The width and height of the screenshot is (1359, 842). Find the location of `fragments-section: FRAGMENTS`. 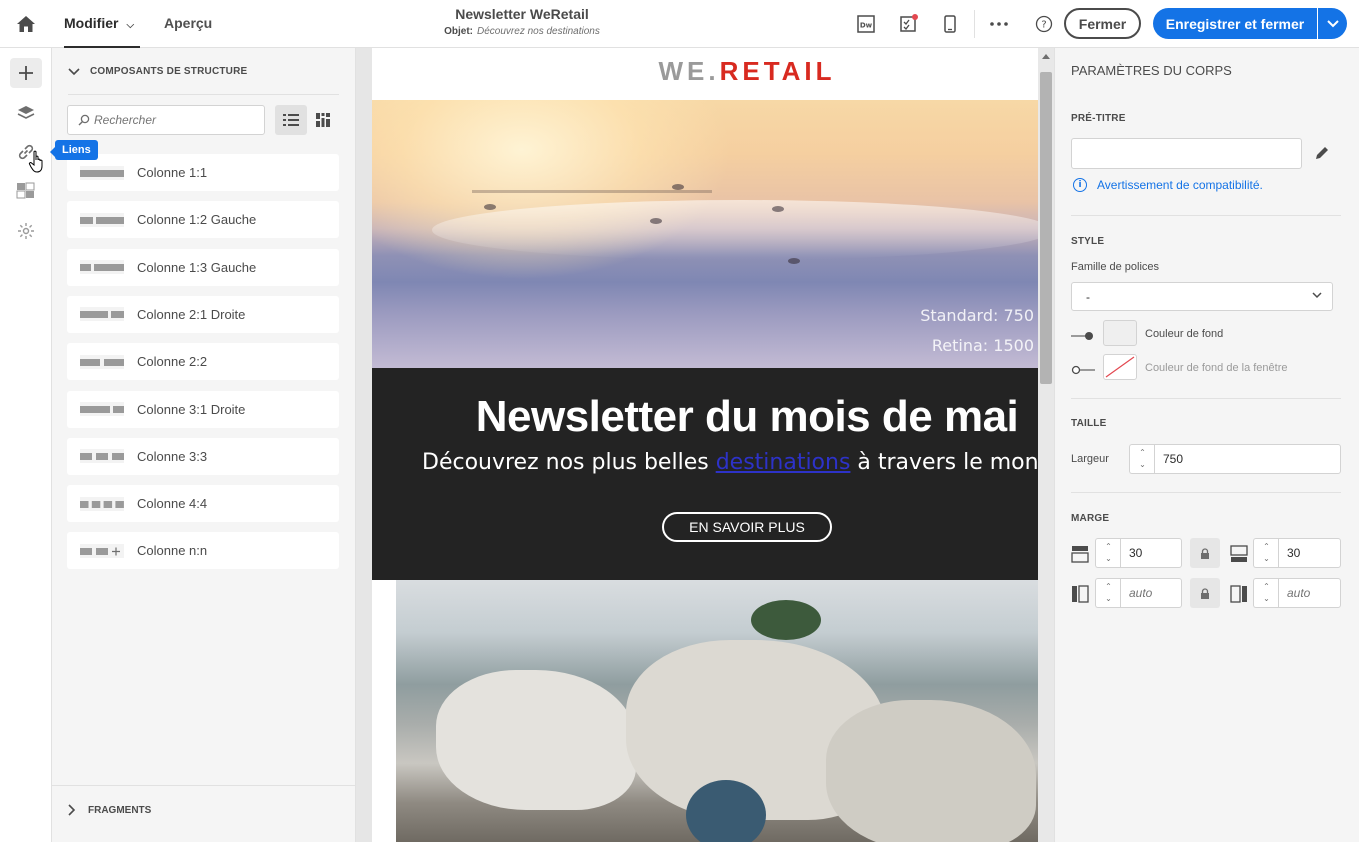

fragments-section: FRAGMENTS is located at coordinates (203, 813).